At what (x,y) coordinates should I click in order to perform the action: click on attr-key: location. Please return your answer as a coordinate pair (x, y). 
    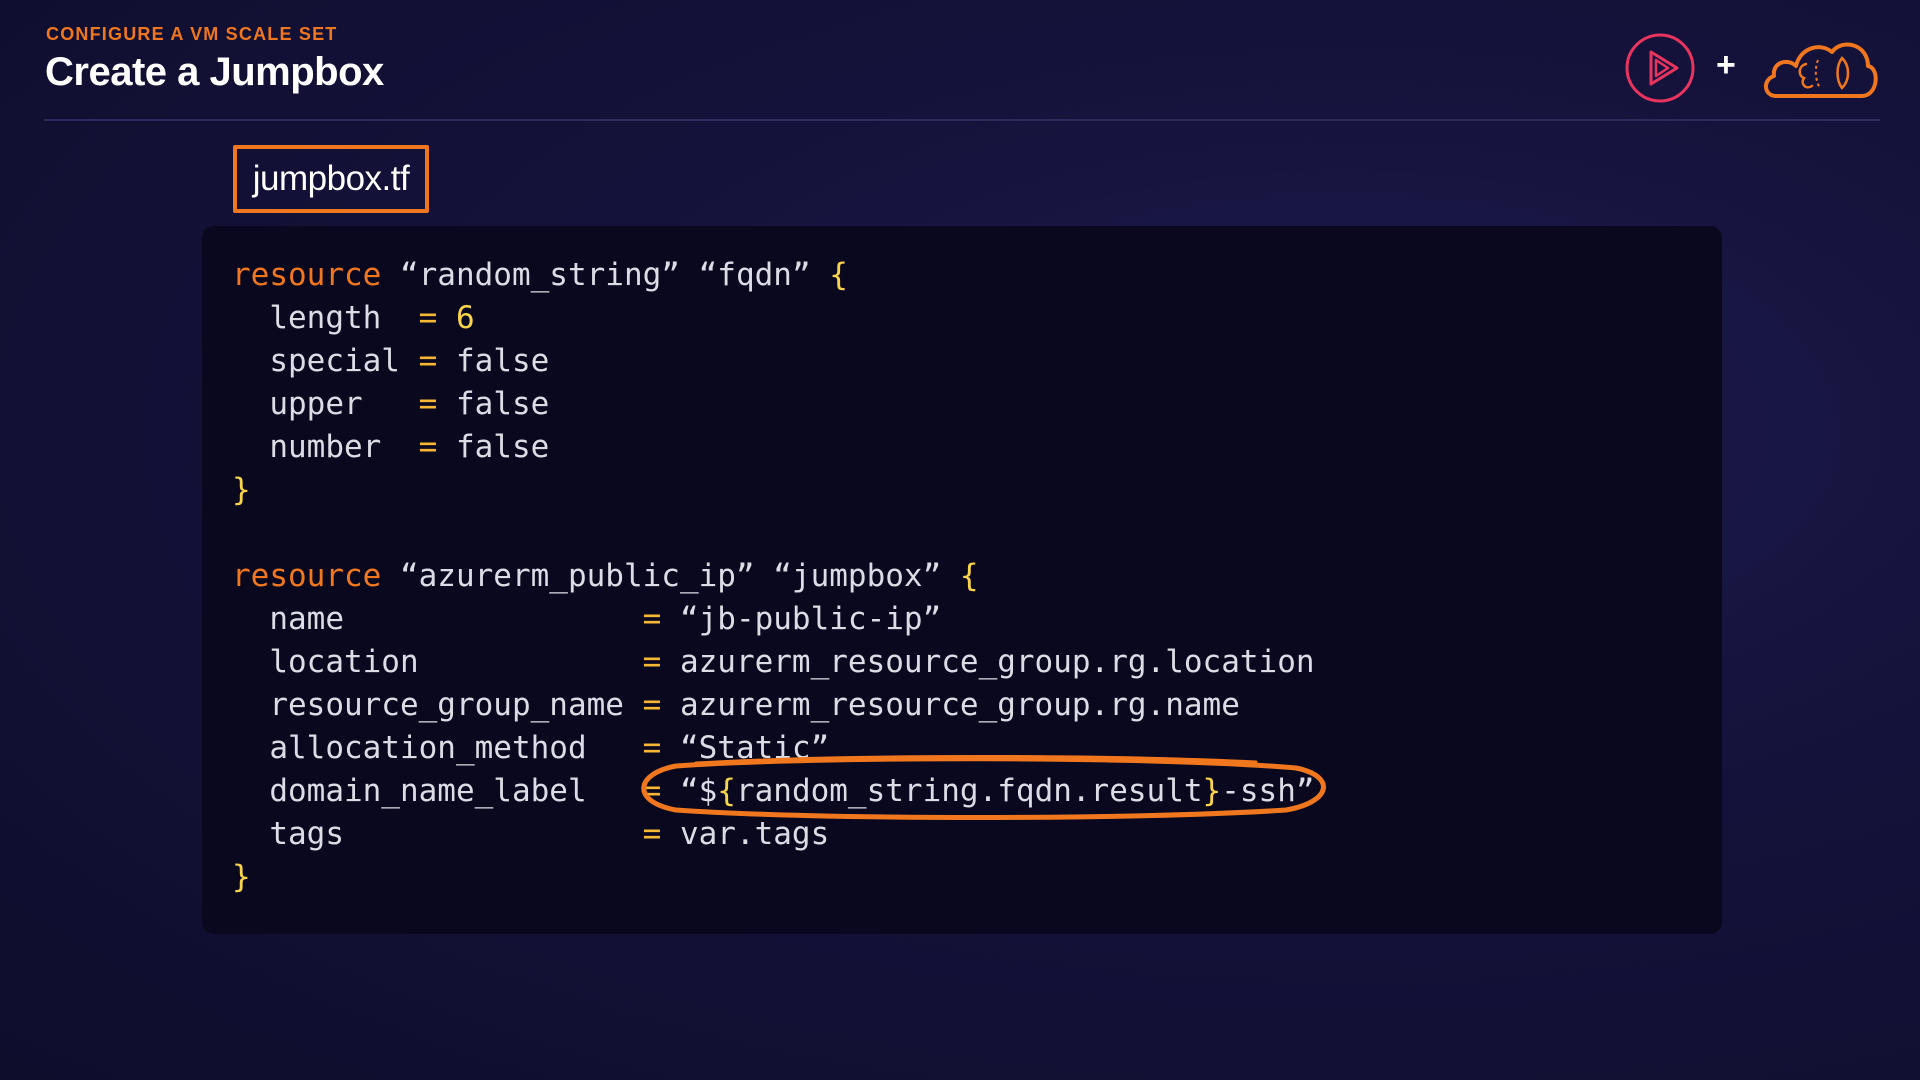
    Looking at the image, I should click on (344, 662).